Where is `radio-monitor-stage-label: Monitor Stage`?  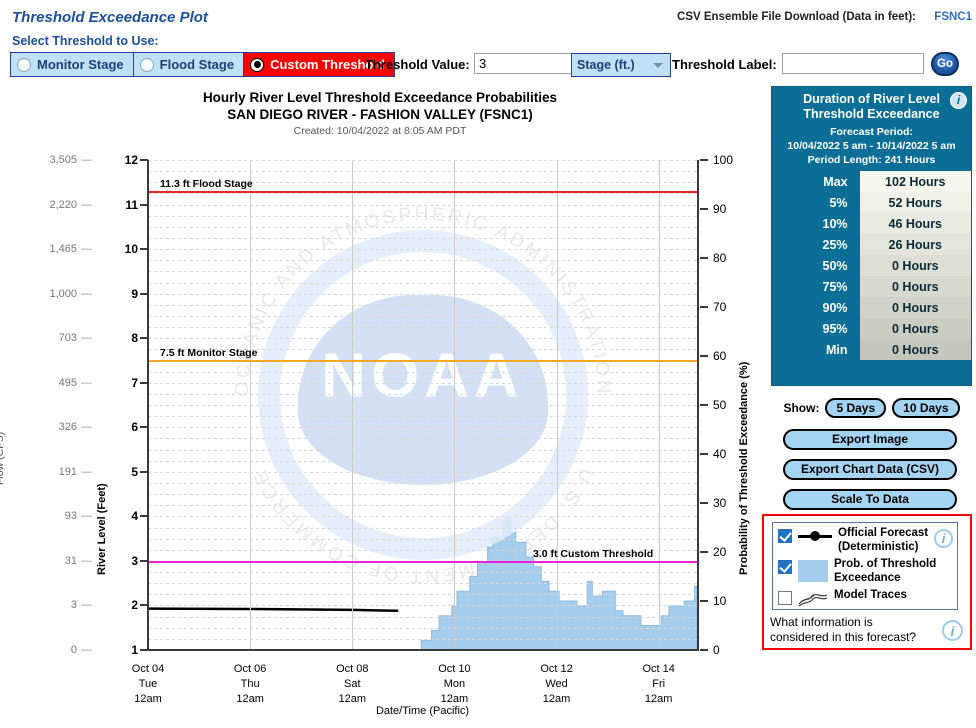 radio-monitor-stage-label: Monitor Stage is located at coordinates (80, 64).